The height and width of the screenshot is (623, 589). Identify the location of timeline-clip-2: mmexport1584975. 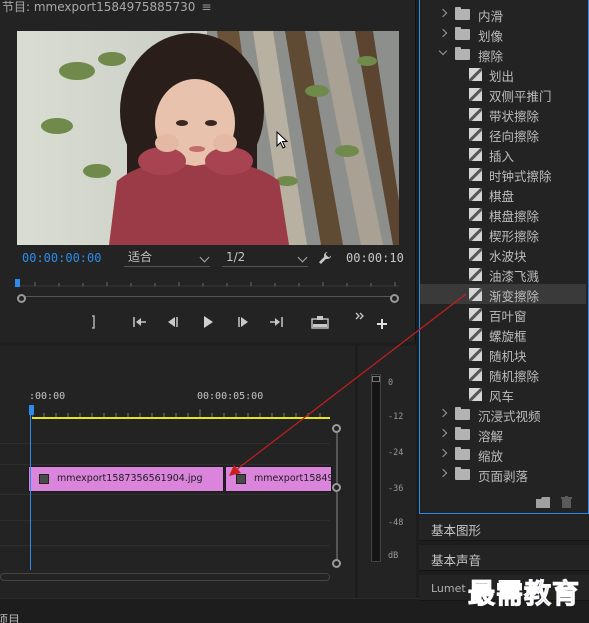
(278, 479).